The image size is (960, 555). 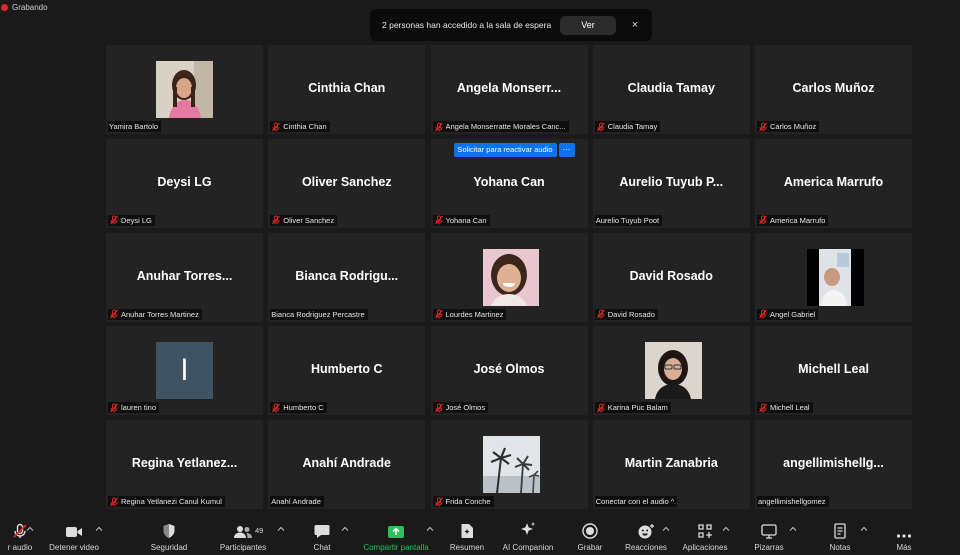 I want to click on audio-options-chevron-icon, so click(x=30, y=529).